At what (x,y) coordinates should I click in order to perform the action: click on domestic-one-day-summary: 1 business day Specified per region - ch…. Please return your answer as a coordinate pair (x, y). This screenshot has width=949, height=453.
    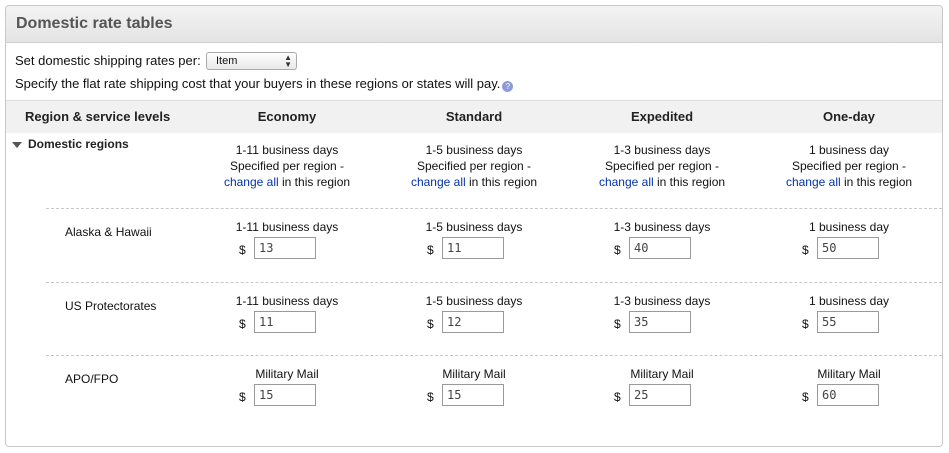
    Looking at the image, I should click on (849, 166).